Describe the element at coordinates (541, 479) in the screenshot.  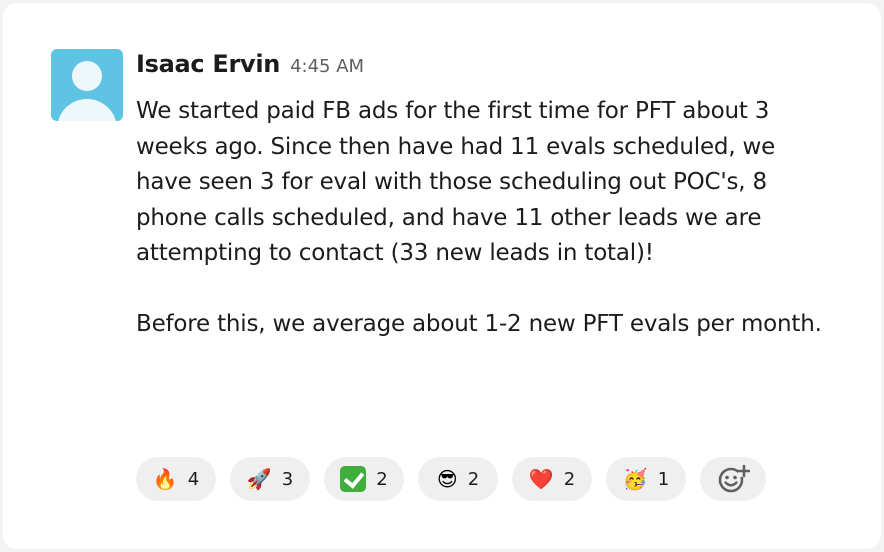
I see `red-heart-icon: ❤️` at that location.